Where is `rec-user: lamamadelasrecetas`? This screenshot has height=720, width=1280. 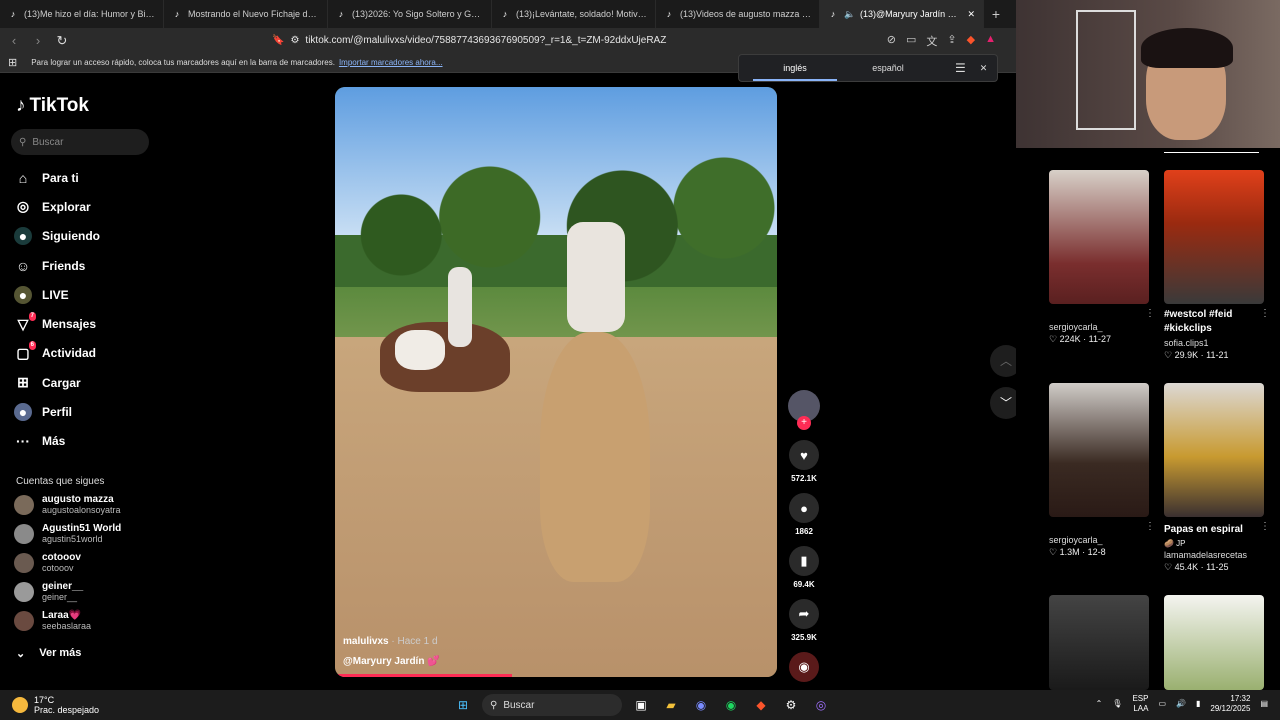
rec-user: lamamadelasrecetas is located at coordinates (1215, 555).